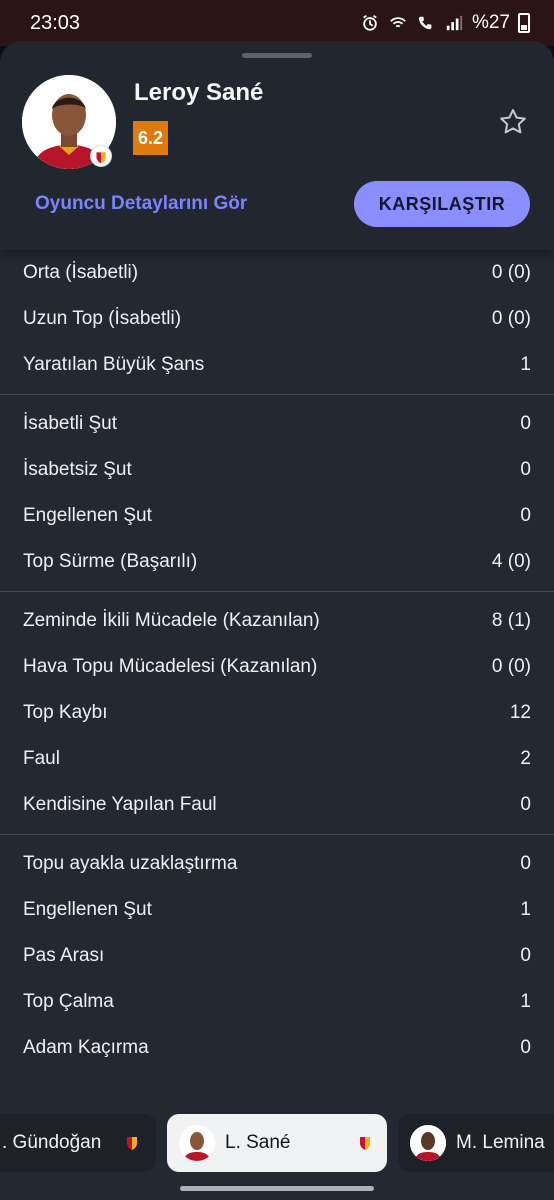 Image resolution: width=554 pixels, height=1200 pixels. Describe the element at coordinates (370, 23) in the screenshot. I see `alarm-icon` at that location.